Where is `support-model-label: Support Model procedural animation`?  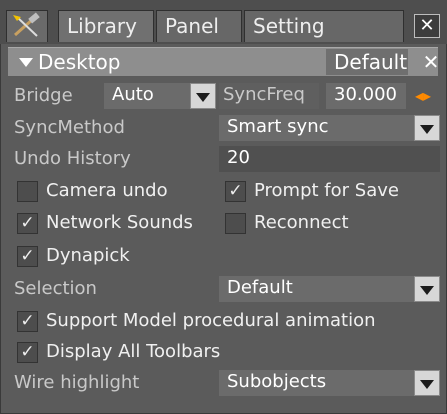
support-model-label: Support Model procedural animation is located at coordinates (211, 320).